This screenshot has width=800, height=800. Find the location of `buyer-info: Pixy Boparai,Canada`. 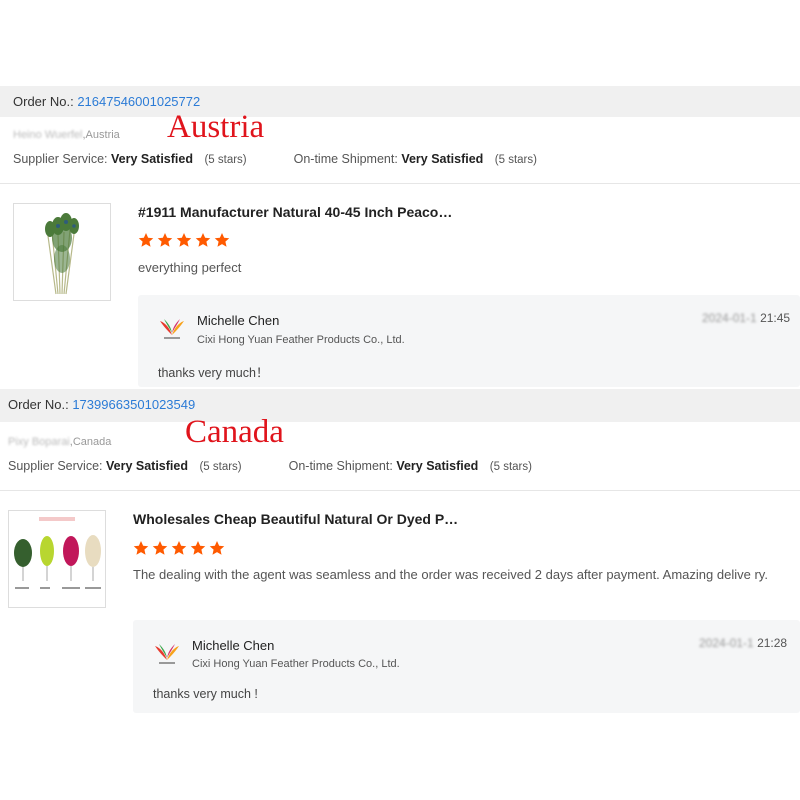

buyer-info: Pixy Boparai,Canada is located at coordinates (59, 442).